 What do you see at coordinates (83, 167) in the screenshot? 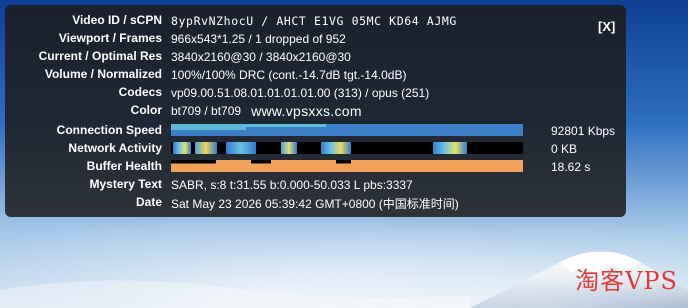
I see `row-buffer-health: Buffer Health` at bounding box center [83, 167].